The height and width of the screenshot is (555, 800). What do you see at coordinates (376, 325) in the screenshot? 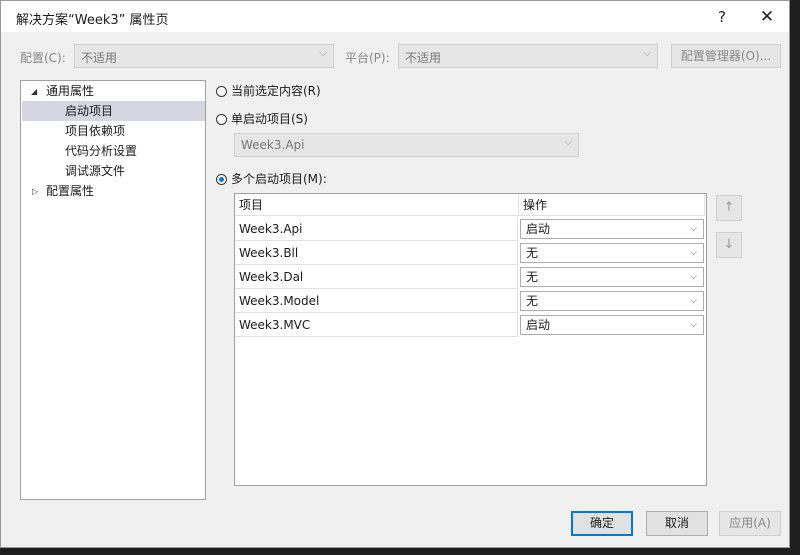
I see `project-name-cell: Week3.MVC` at bounding box center [376, 325].